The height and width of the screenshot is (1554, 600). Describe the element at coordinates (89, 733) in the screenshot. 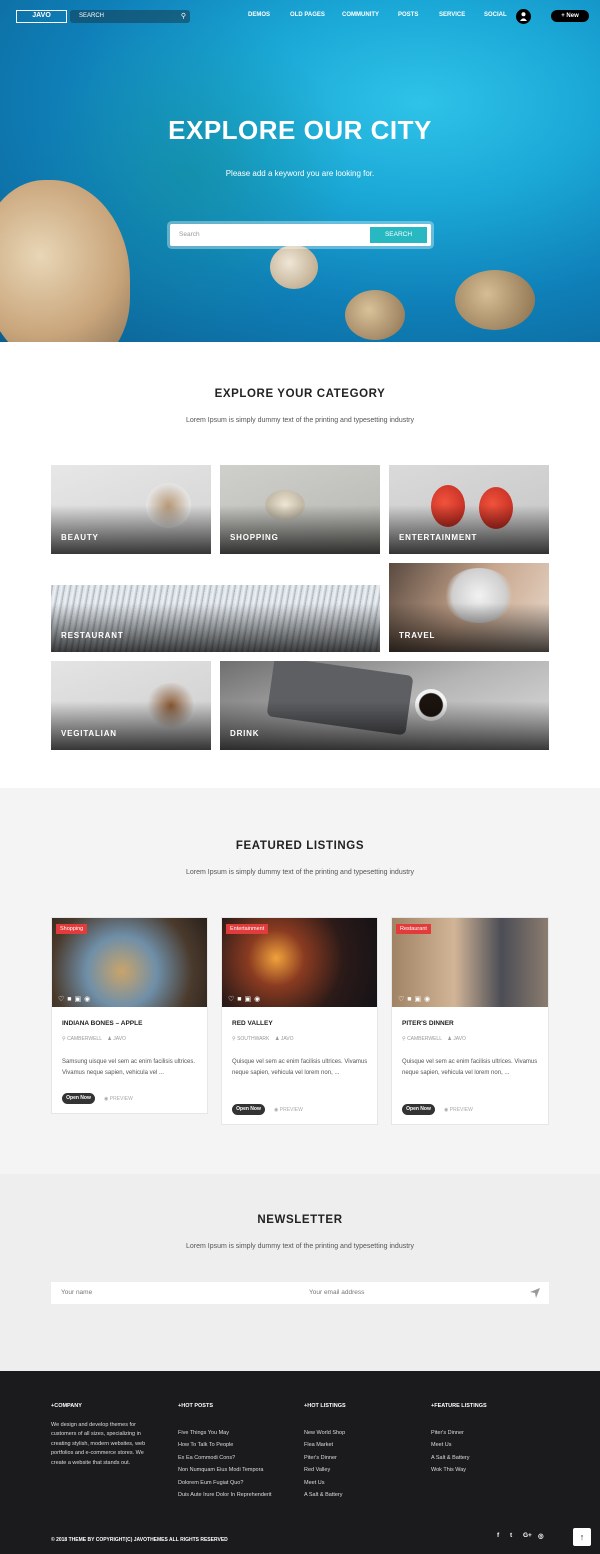

I see `category-label: VEGITALIAN` at that location.